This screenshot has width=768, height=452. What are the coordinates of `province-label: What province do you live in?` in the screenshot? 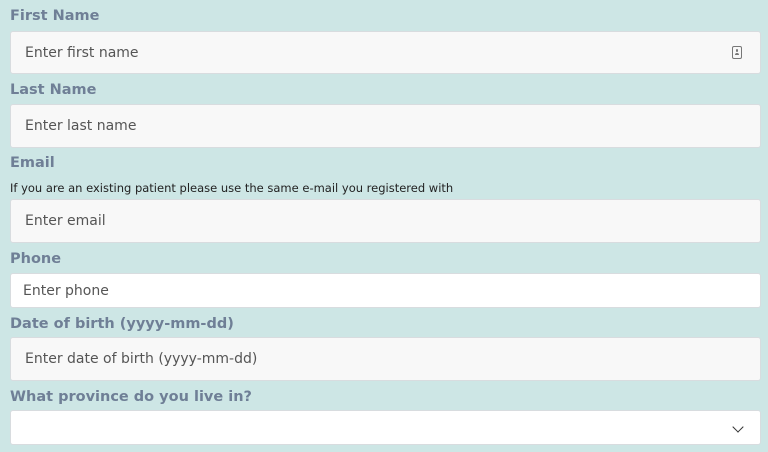 It's located at (131, 397).